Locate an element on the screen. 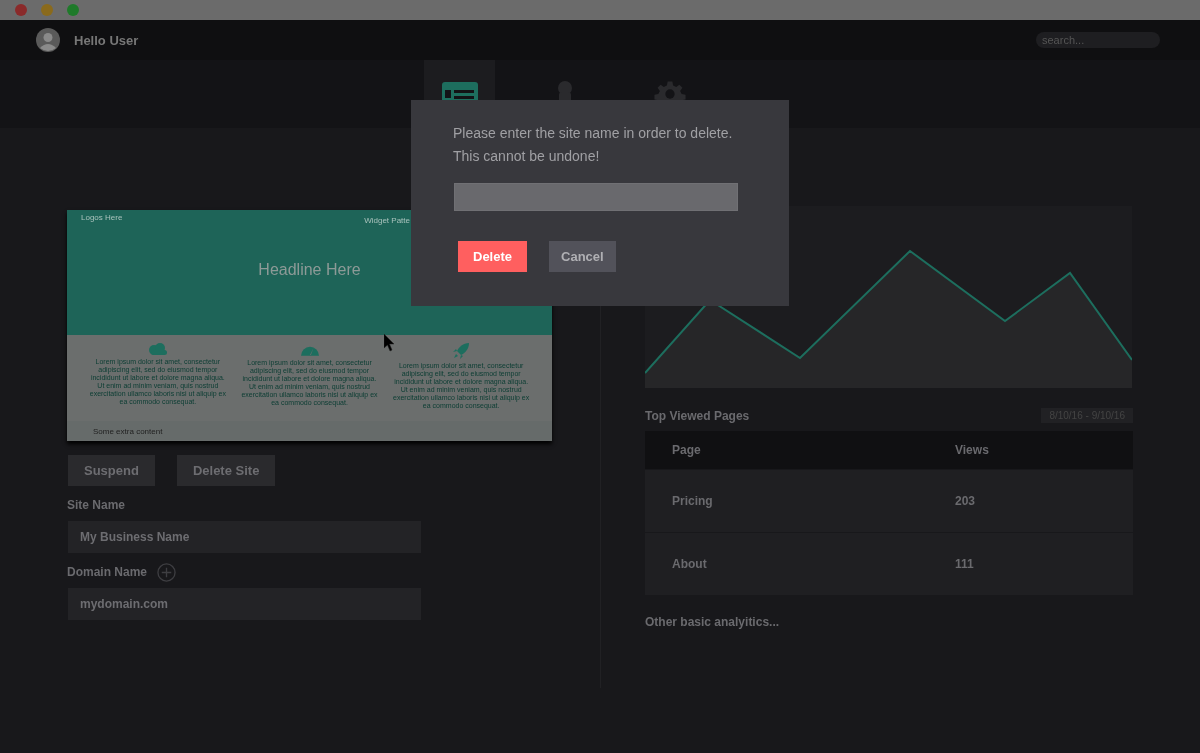 This screenshot has width=1200, height=753. avatar-icon is located at coordinates (48, 40).